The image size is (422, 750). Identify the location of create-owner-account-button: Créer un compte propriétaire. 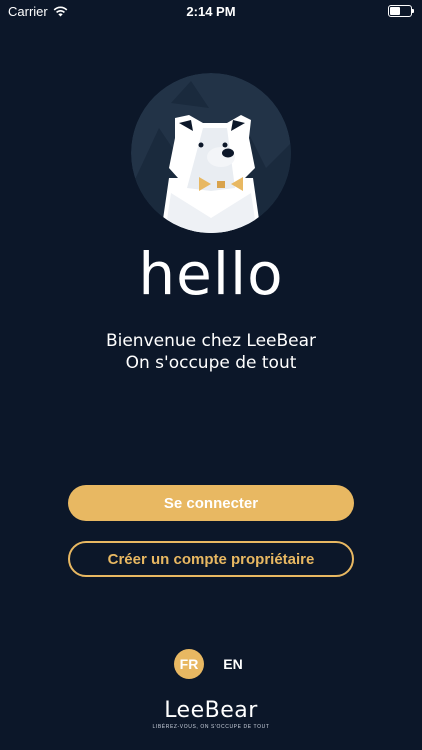
(211, 559).